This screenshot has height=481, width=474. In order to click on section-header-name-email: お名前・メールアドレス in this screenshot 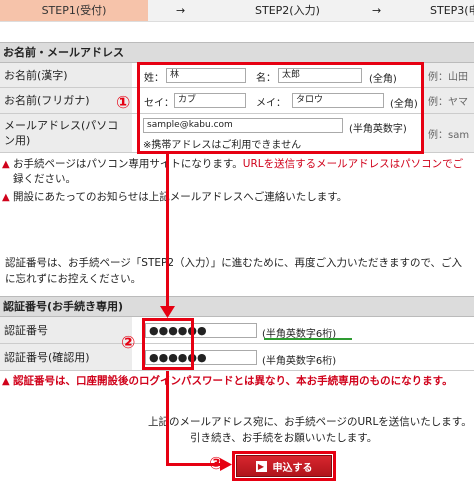, I will do `click(237, 52)`.